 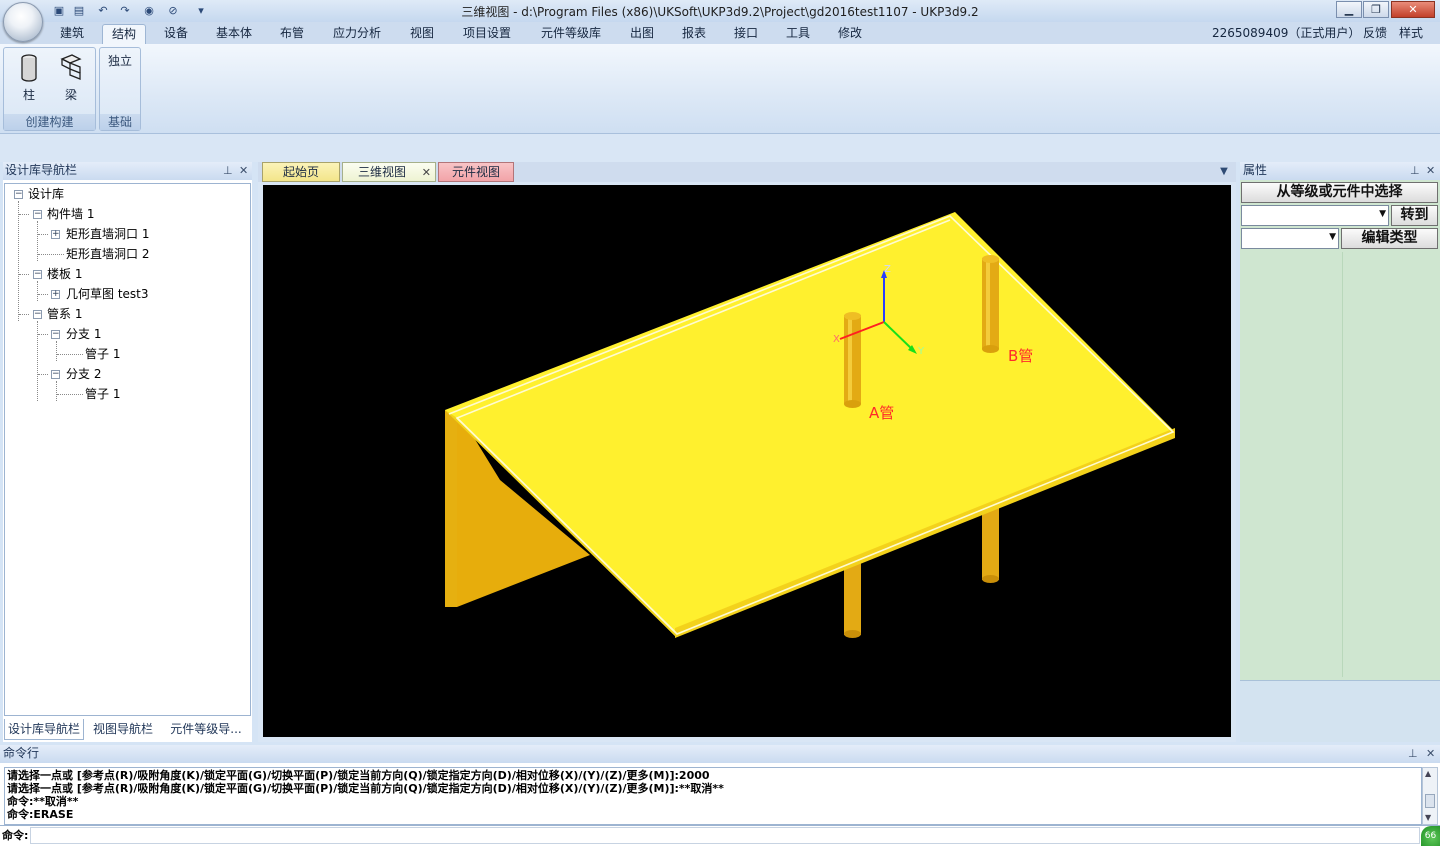 What do you see at coordinates (1339, 192) in the screenshot?
I see `select-from-grade-or-component-button: 从等级或元件中选择` at bounding box center [1339, 192].